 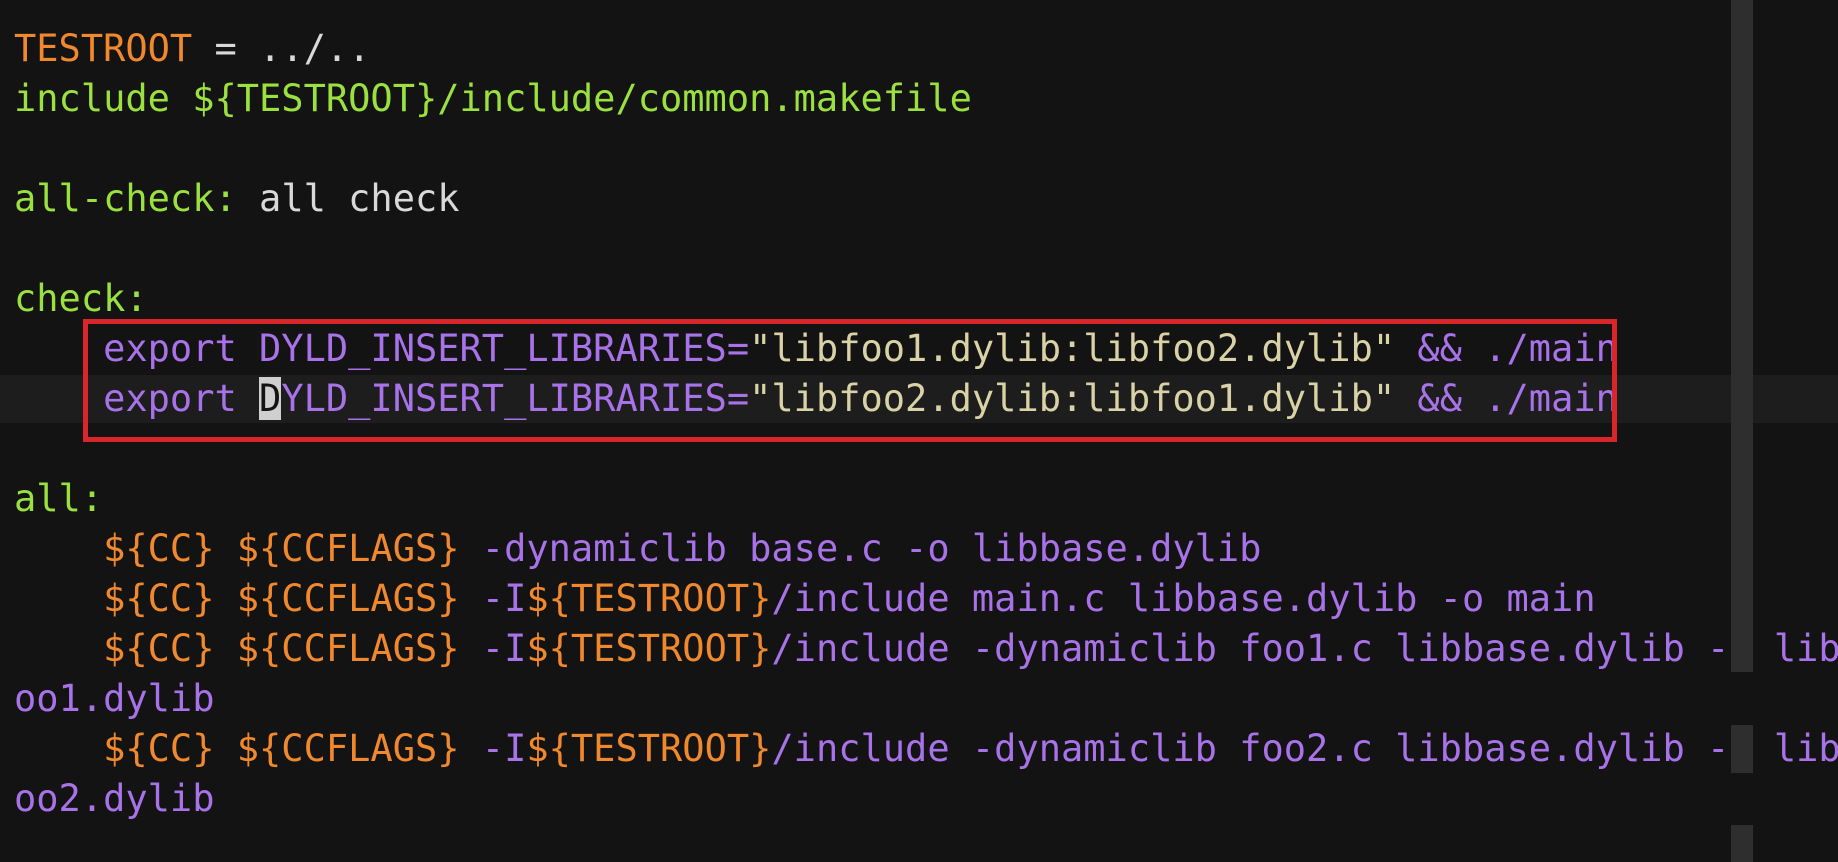 What do you see at coordinates (348, 198) in the screenshot?
I see `code-token: all check` at bounding box center [348, 198].